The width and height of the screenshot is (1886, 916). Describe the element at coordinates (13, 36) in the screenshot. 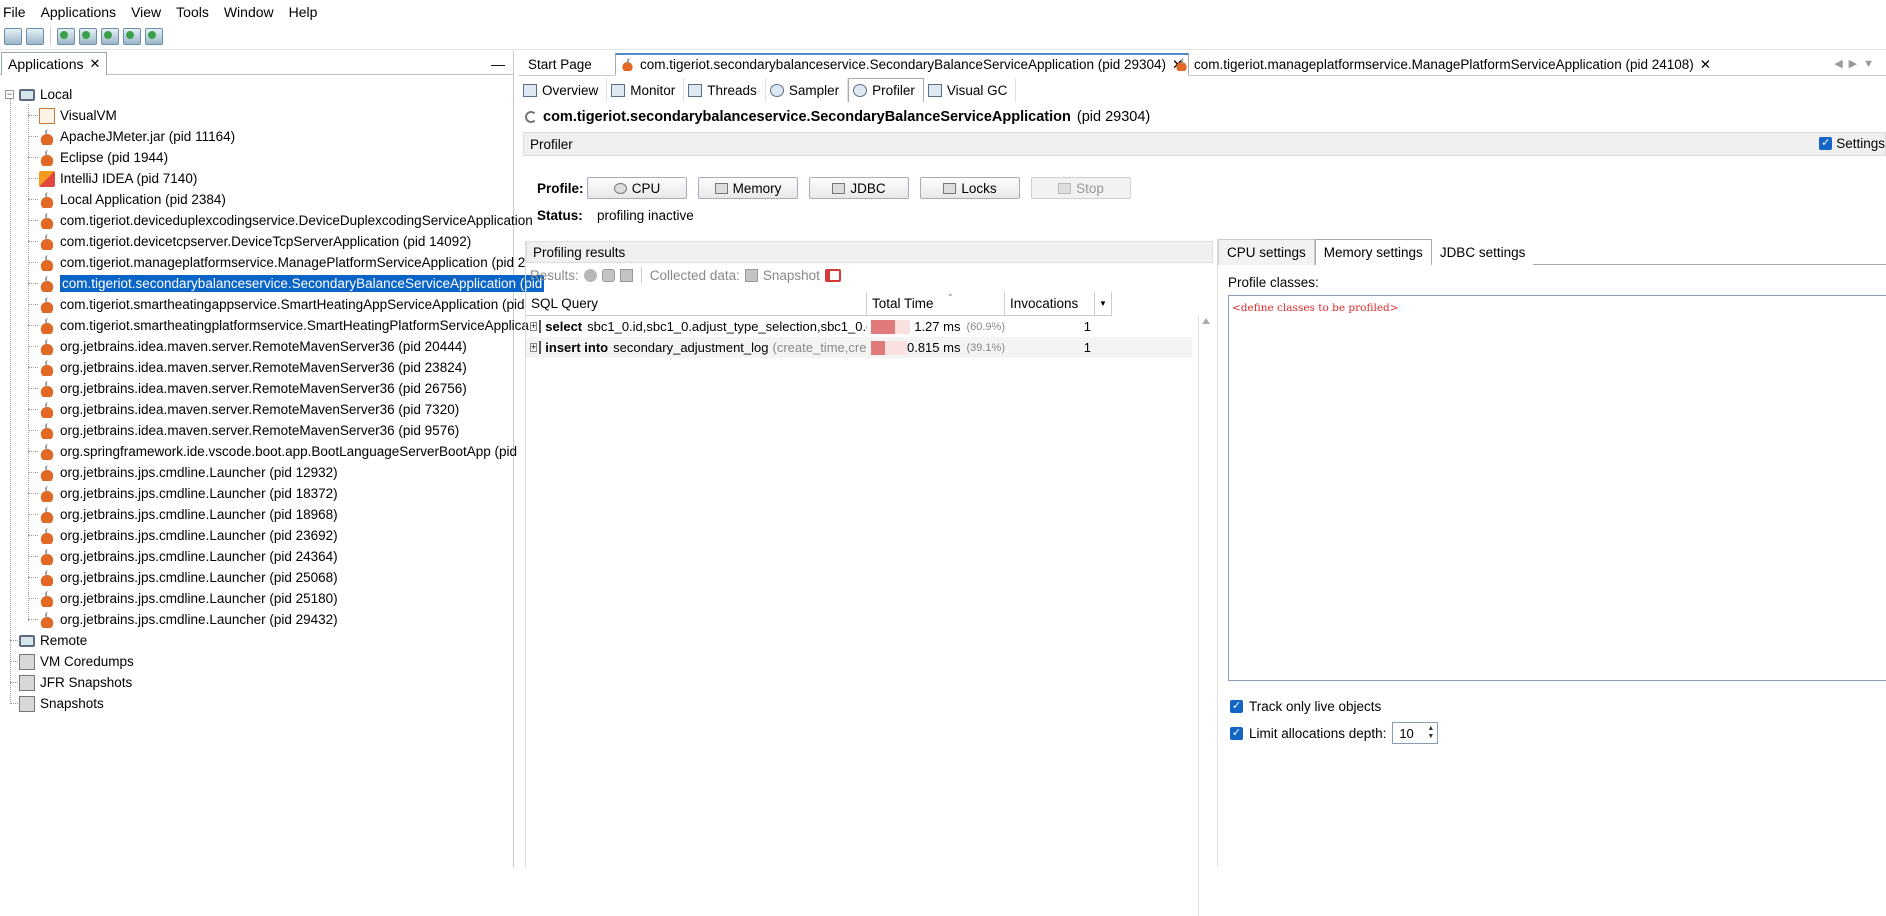

I see `load-application-icon` at that location.